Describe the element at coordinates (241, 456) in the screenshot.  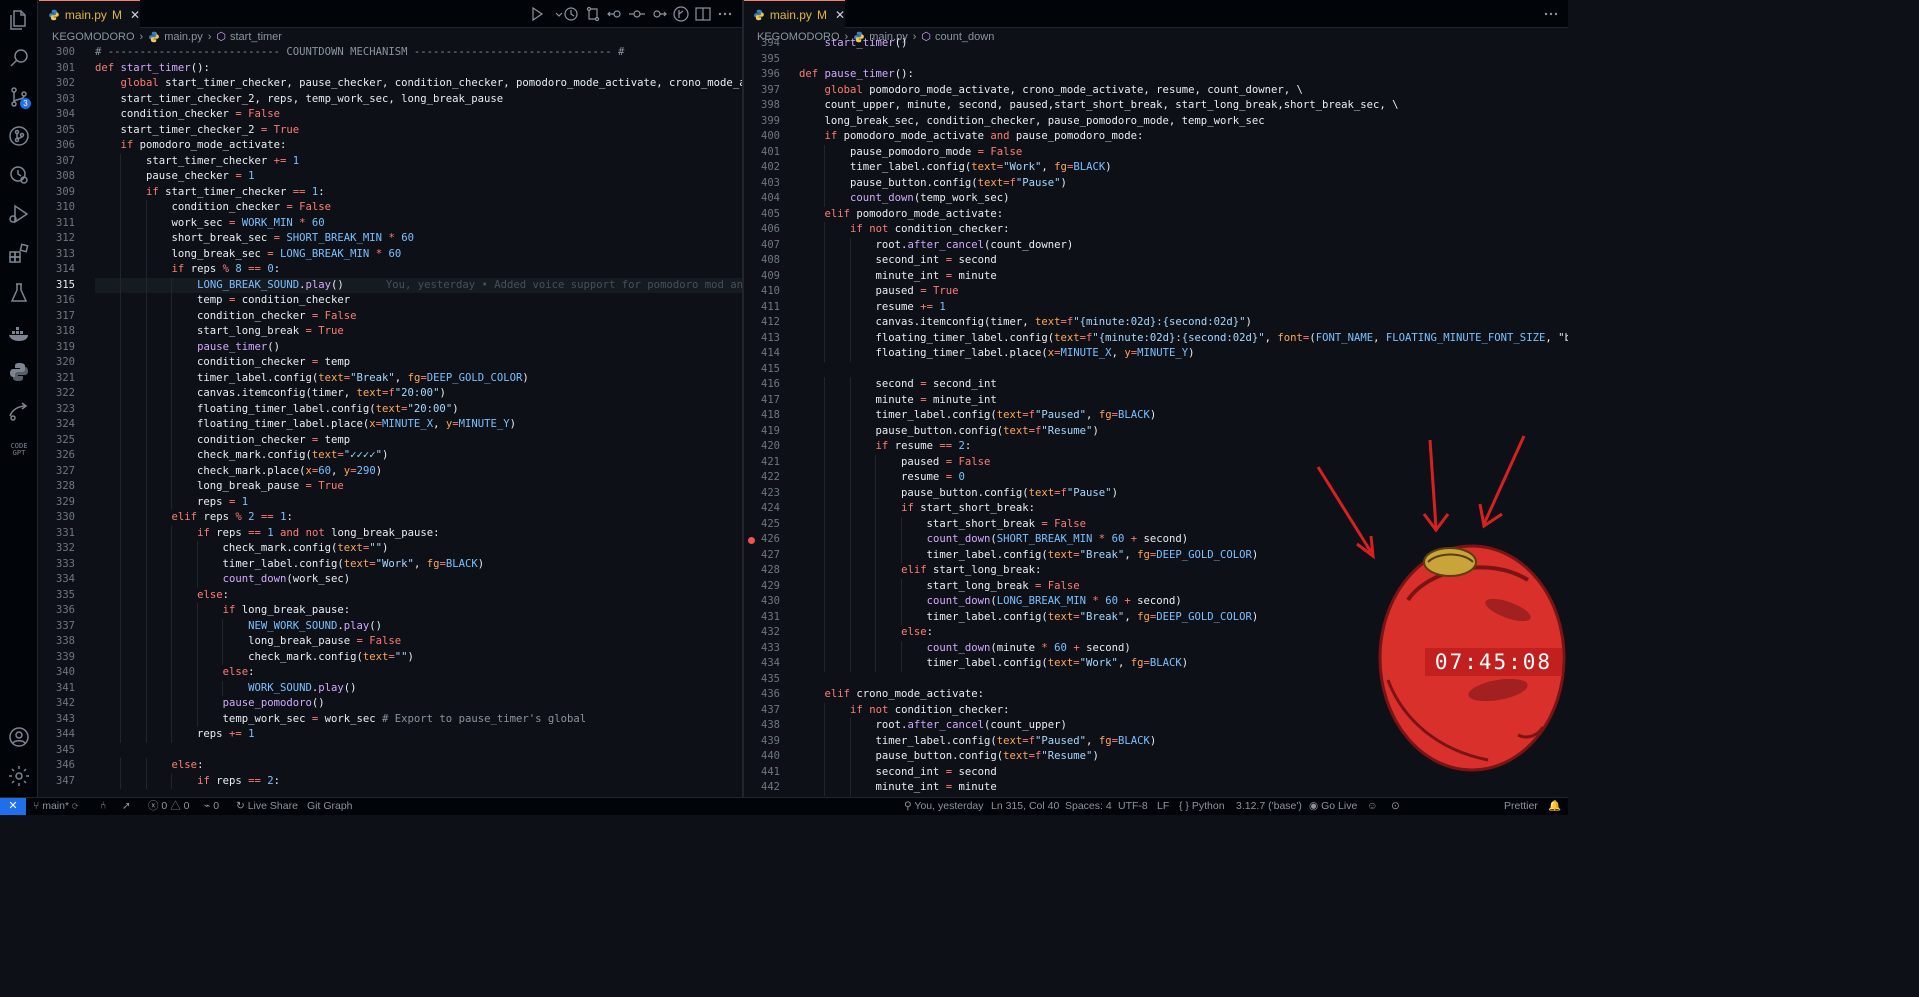
I see `code-line: check_mark.config(text="✓✓✓✓")` at that location.